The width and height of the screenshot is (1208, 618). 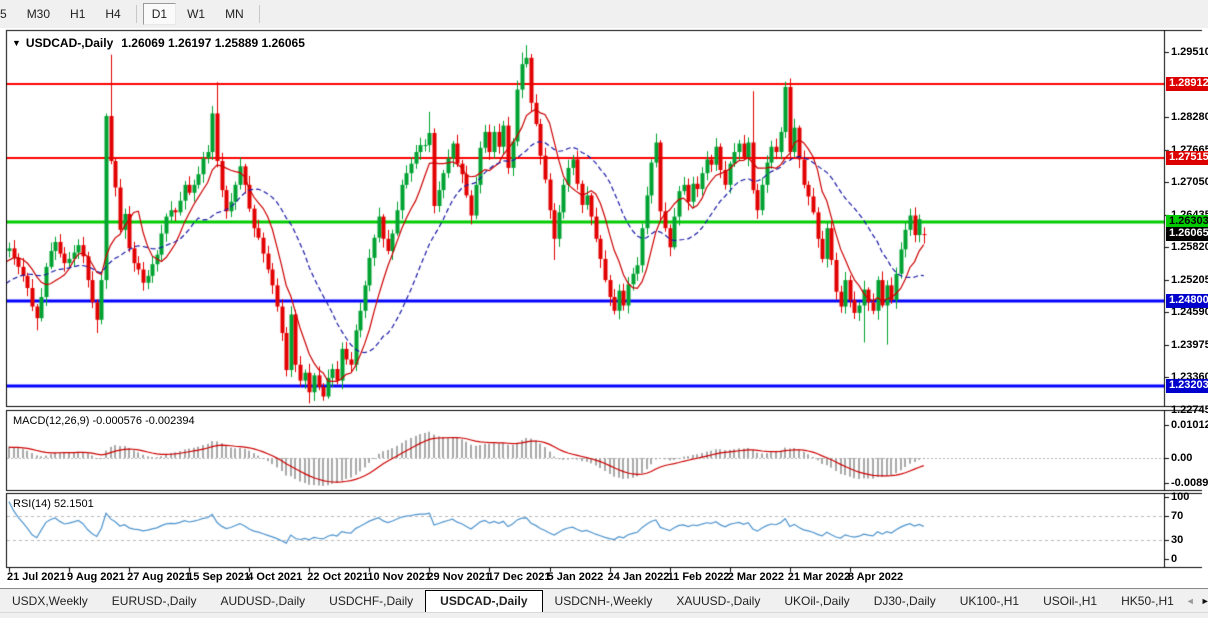 What do you see at coordinates (755, 577) in the screenshot?
I see `date-tick-label: 2 Mar 2022` at bounding box center [755, 577].